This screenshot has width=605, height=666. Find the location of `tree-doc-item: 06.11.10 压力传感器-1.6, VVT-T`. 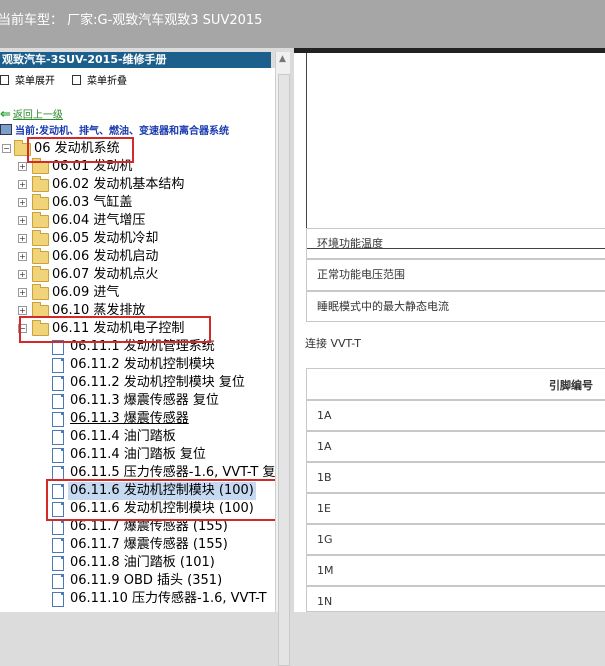

tree-doc-item: 06.11.10 压力传感器-1.6, VVT-T is located at coordinates (137, 599).